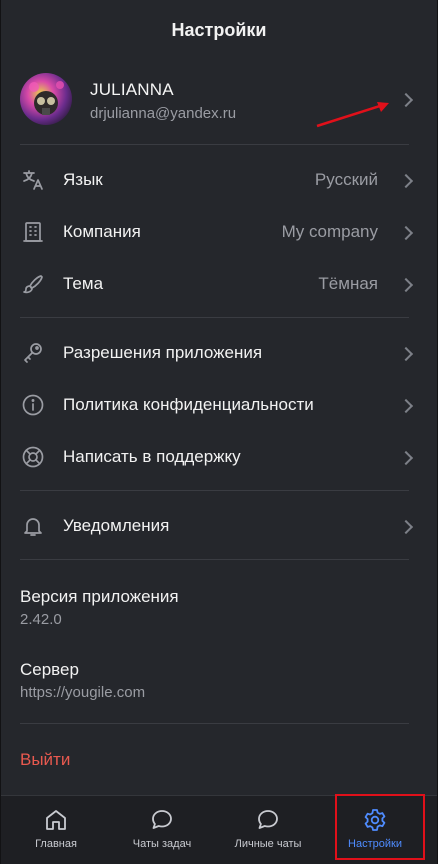 Image resolution: width=438 pixels, height=864 pixels. What do you see at coordinates (152, 456) in the screenshot?
I see `support-label: Написать в поддержку` at bounding box center [152, 456].